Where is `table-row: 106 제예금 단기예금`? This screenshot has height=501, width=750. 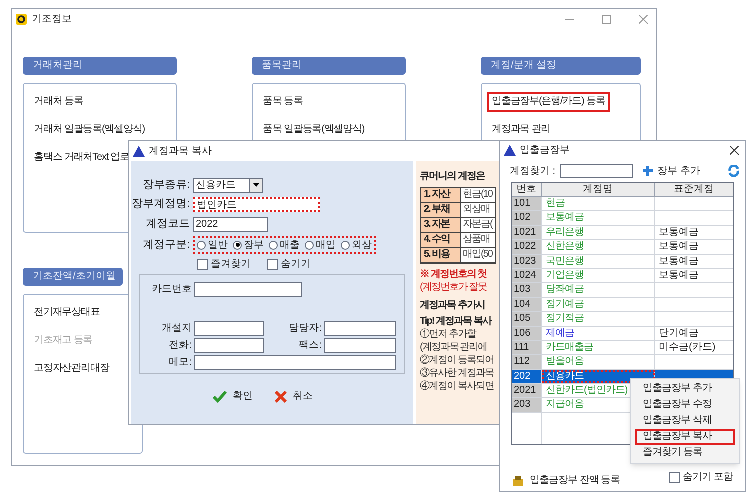
table-row: 106 제예금 단기예금 is located at coordinates (622, 333).